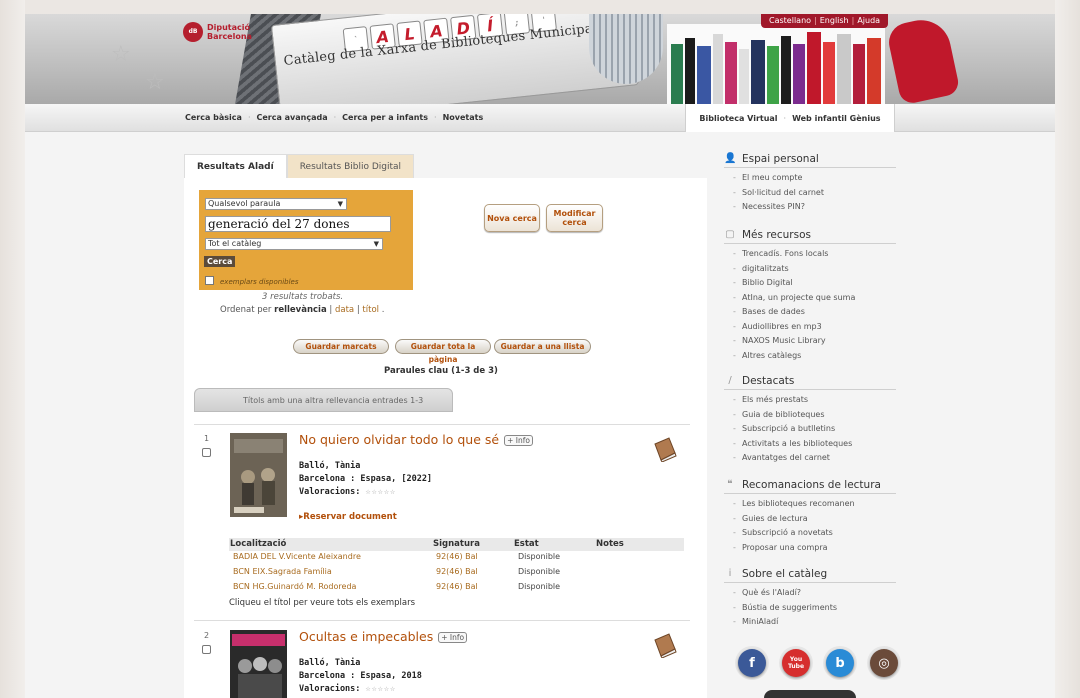 The width and height of the screenshot is (1080, 698). Describe the element at coordinates (810, 207) in the screenshot. I see `sidebar-item-pin: Necessites PIN?` at that location.